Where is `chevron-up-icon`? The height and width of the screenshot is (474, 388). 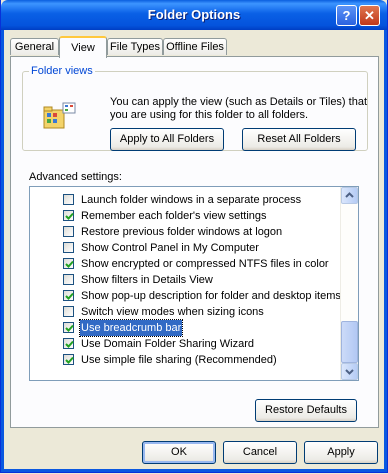 chevron-up-icon is located at coordinates (349, 195).